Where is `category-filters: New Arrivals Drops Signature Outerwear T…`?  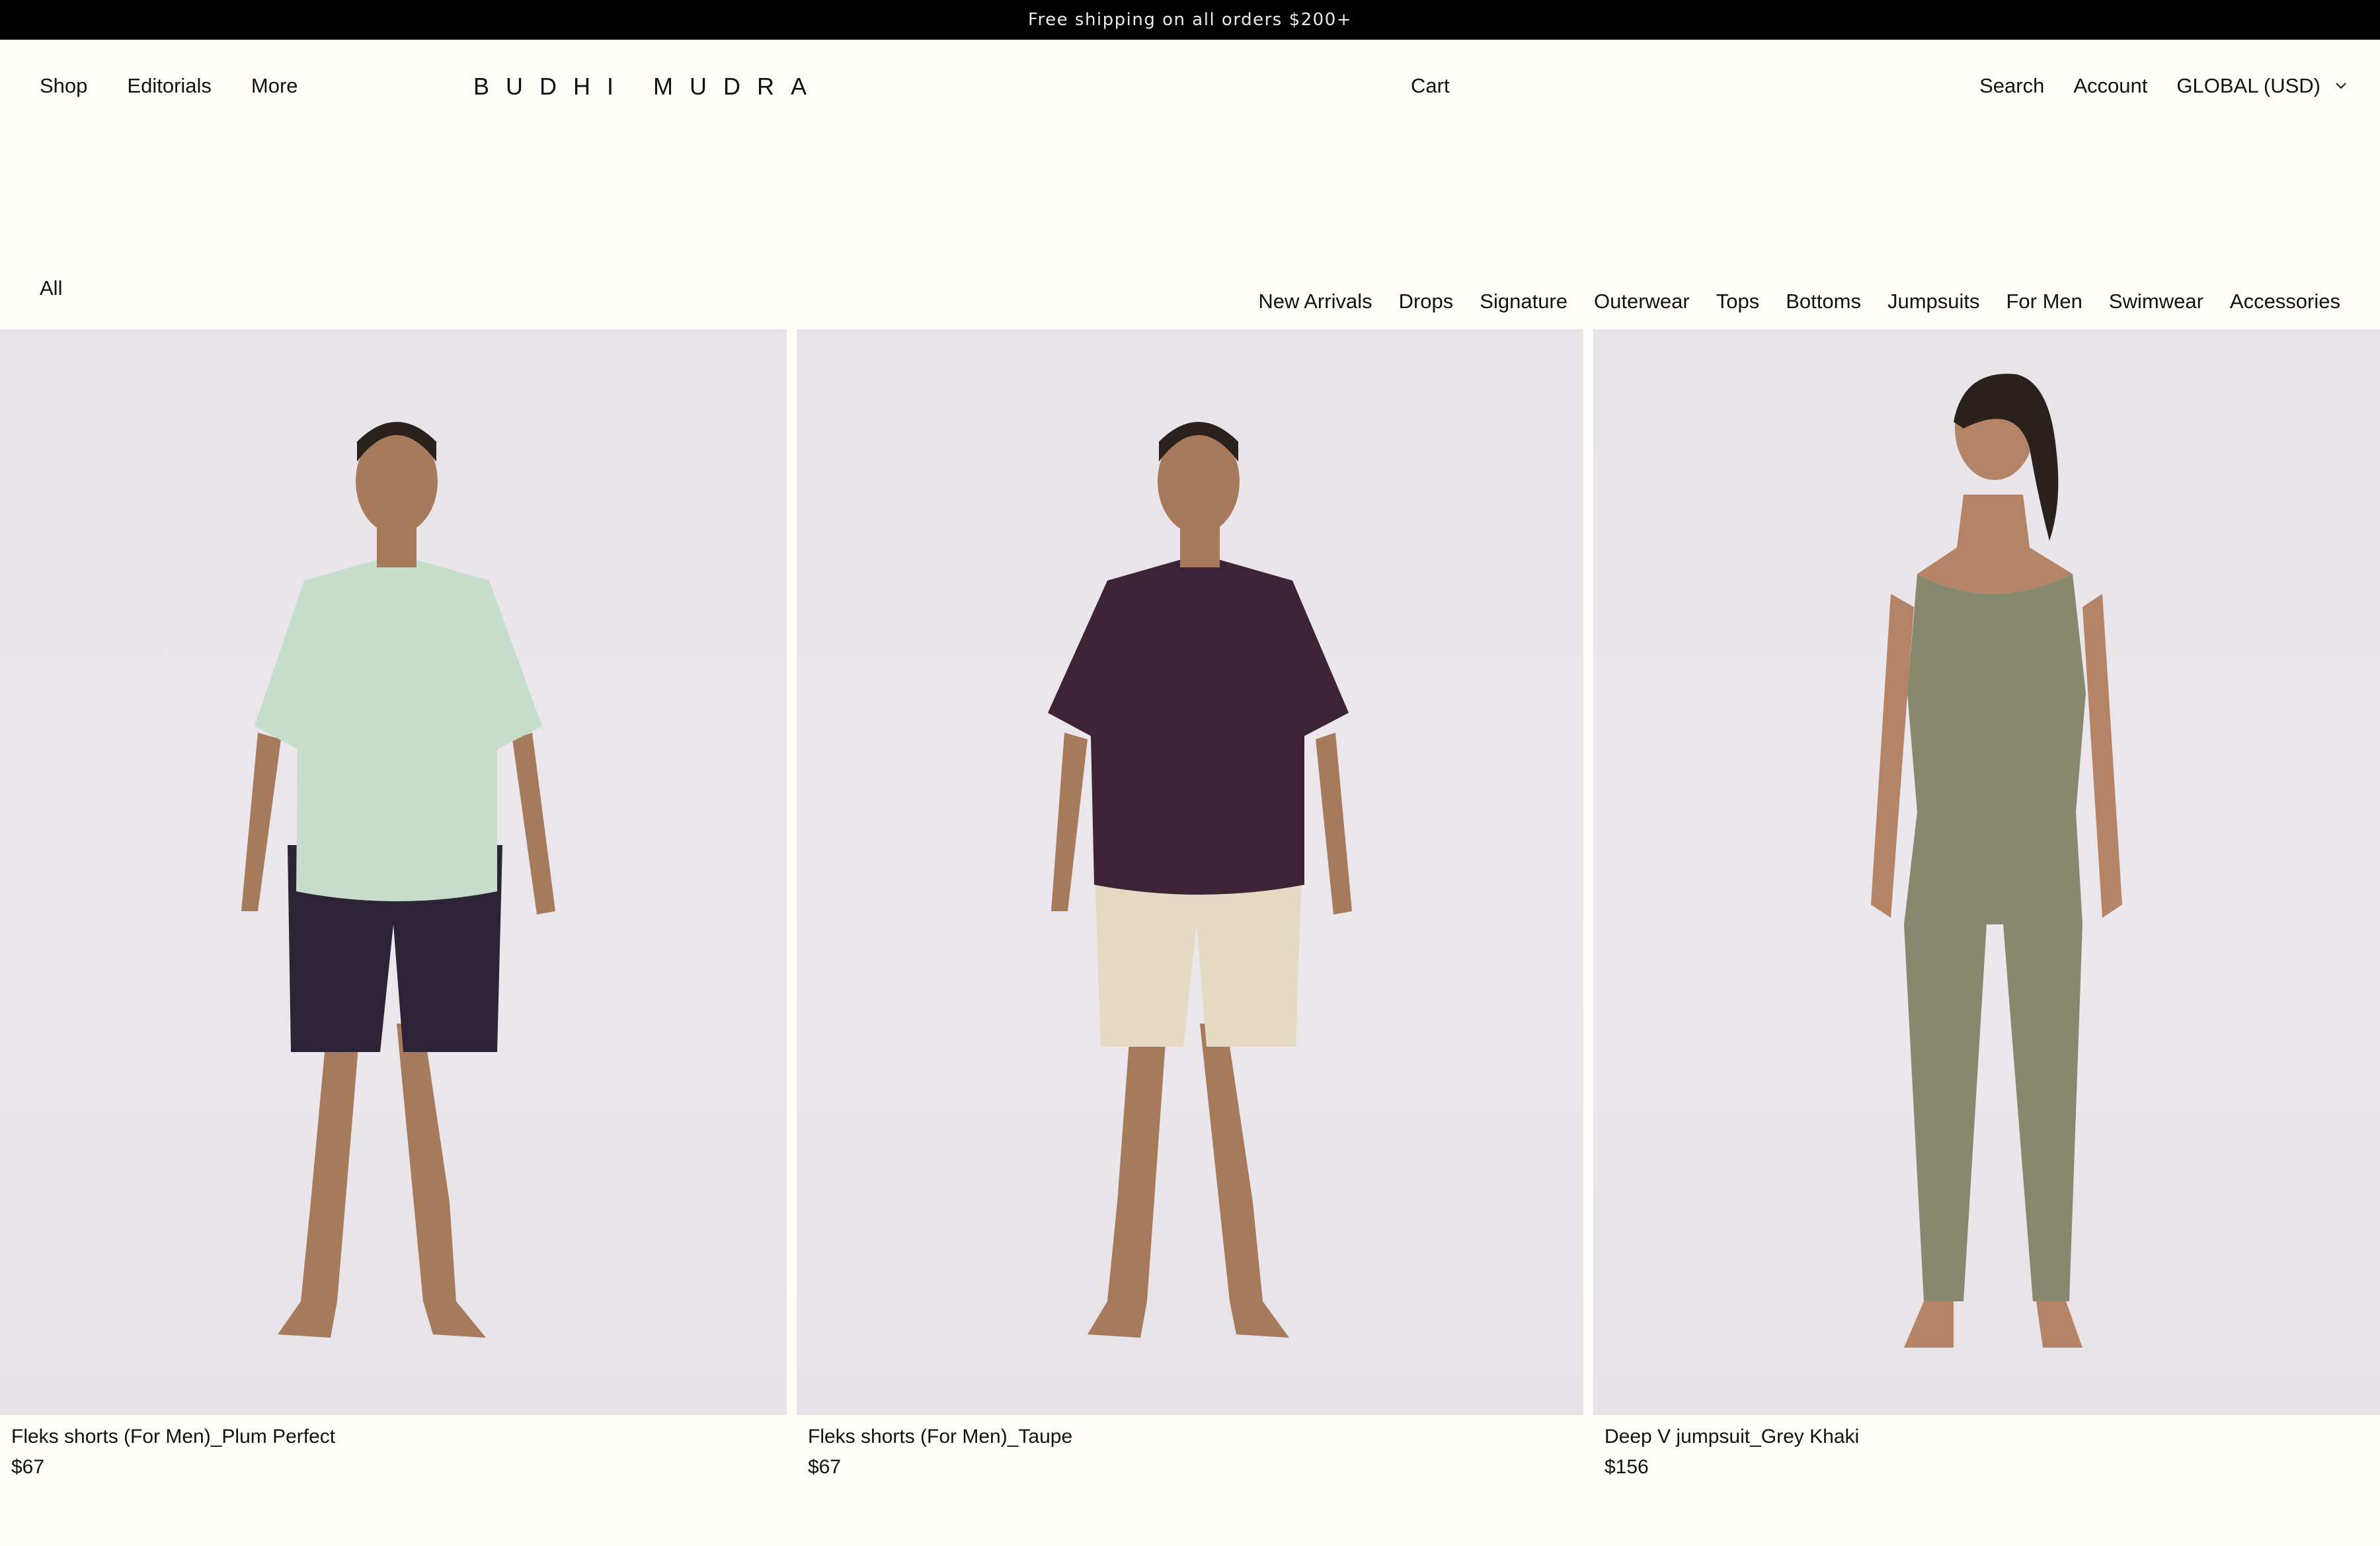
category-filters: New Arrivals Drops Signature Outerwear T… is located at coordinates (1799, 301).